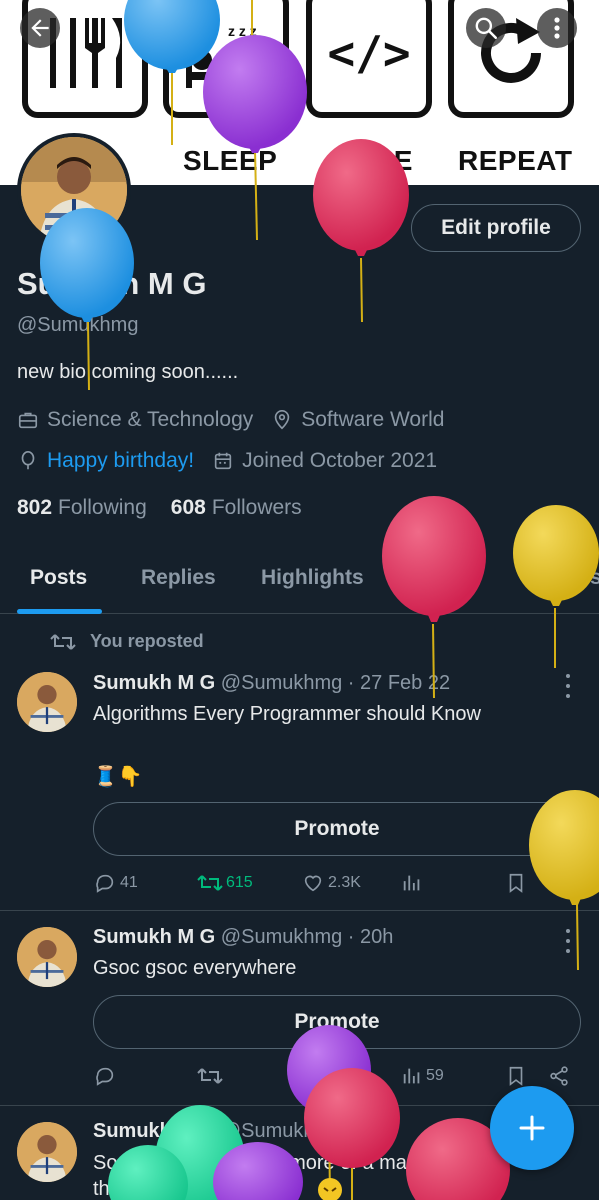 This screenshot has width=599, height=1200. I want to click on post-handle-time: @Sumukhmg · 27 Feb 22, so click(335, 683).